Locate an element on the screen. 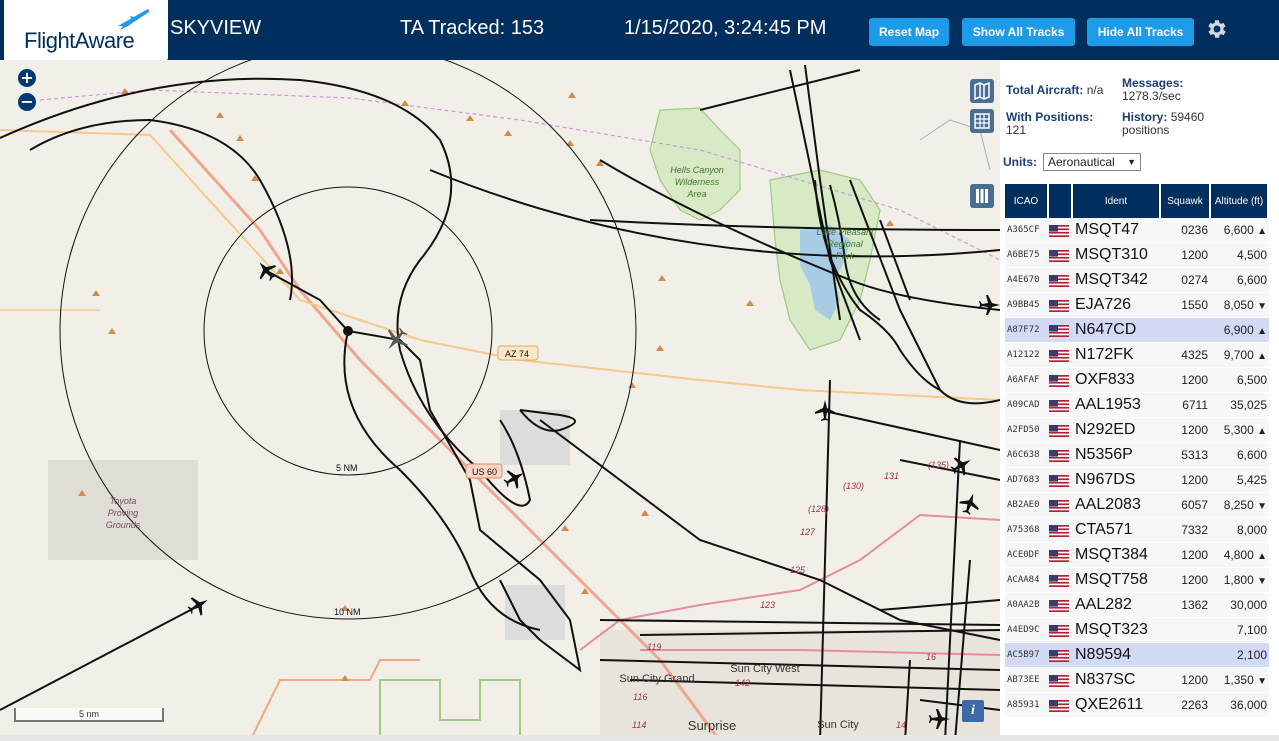 The image size is (1279, 741). grid-icon is located at coordinates (982, 121).